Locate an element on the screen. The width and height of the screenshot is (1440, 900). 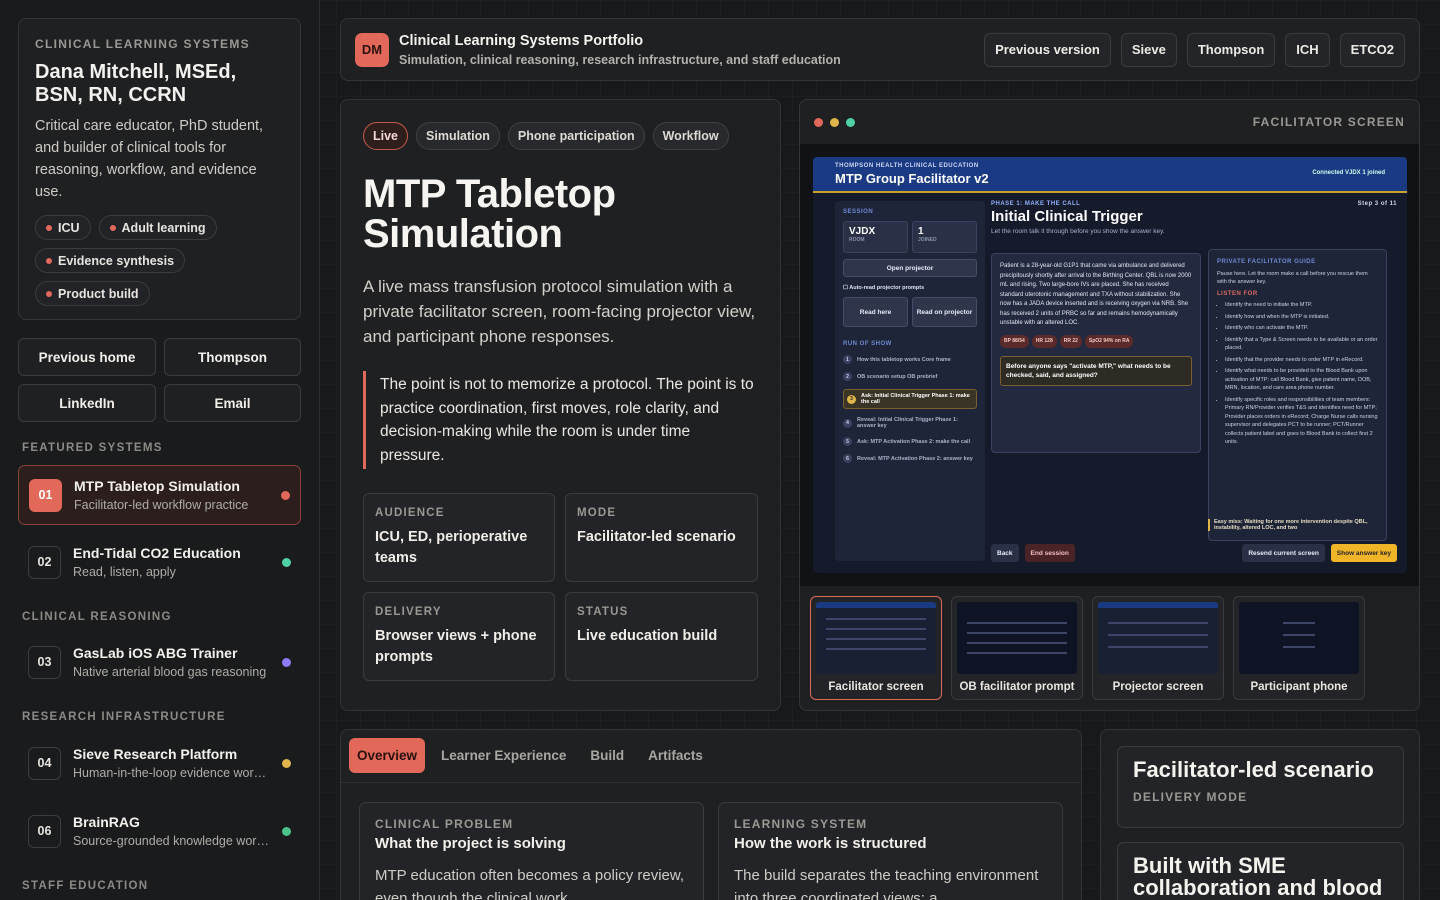
window-dot-green-icon is located at coordinates (850, 122).